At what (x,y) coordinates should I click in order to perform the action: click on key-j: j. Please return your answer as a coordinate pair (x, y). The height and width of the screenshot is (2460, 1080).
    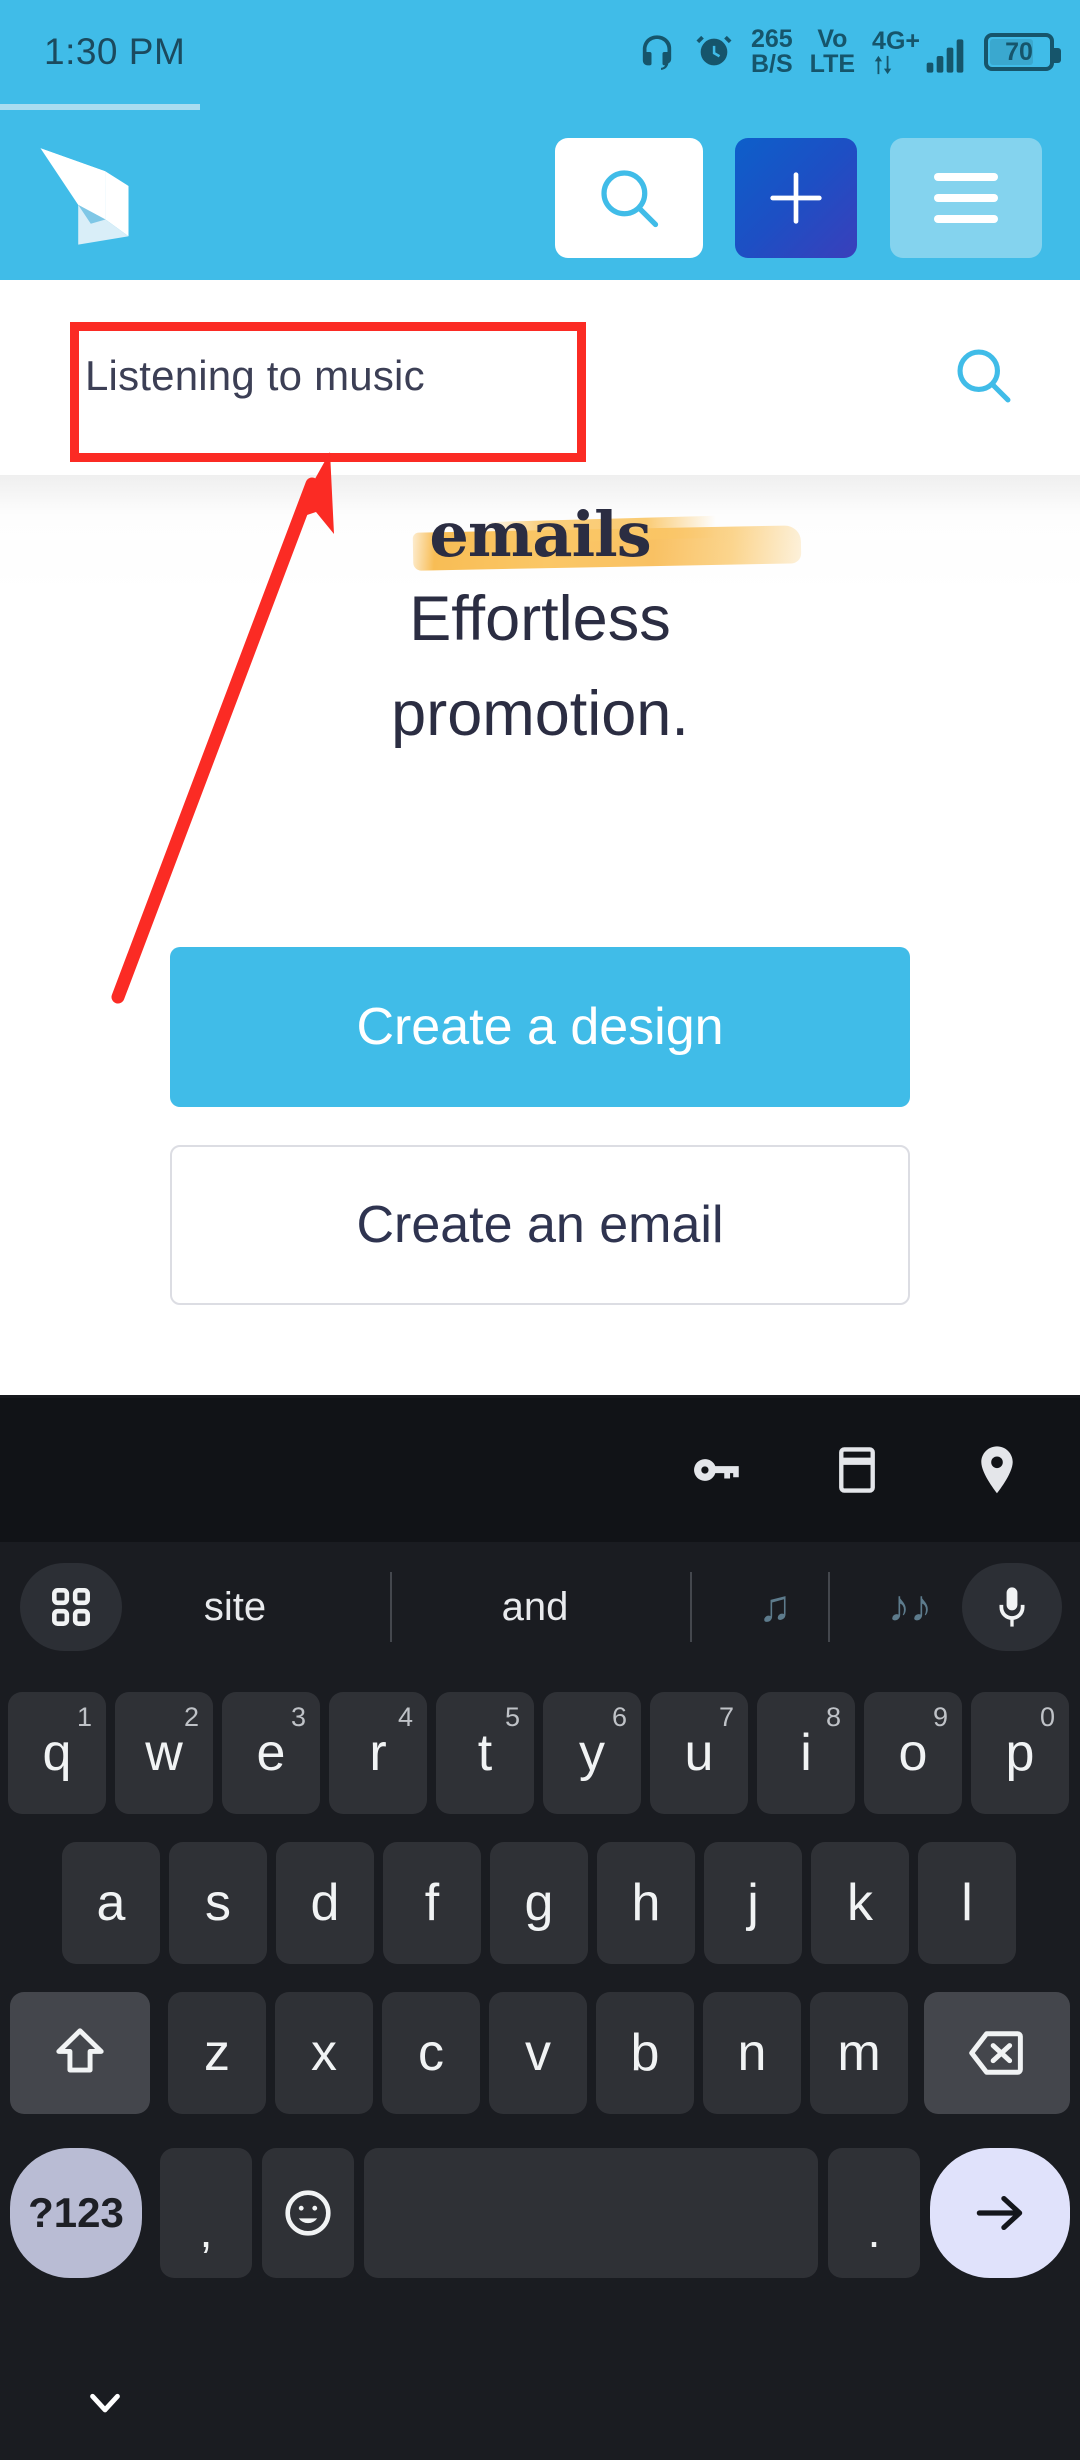
    Looking at the image, I should click on (753, 1903).